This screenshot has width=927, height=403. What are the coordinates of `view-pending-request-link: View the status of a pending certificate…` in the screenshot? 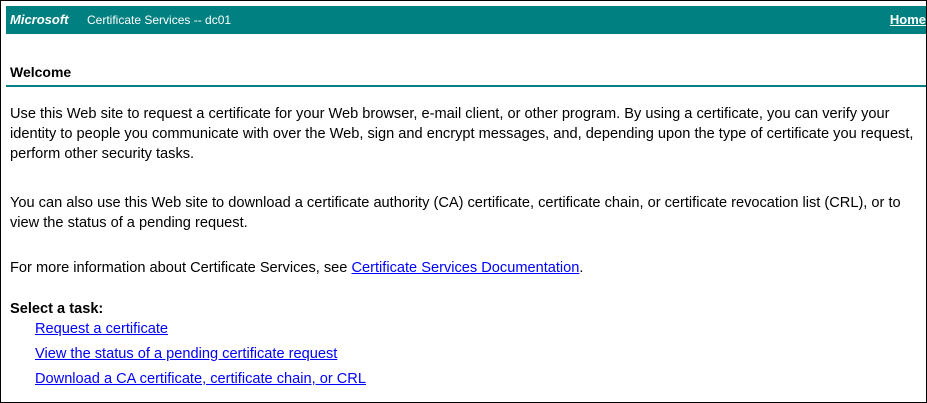 It's located at (186, 354).